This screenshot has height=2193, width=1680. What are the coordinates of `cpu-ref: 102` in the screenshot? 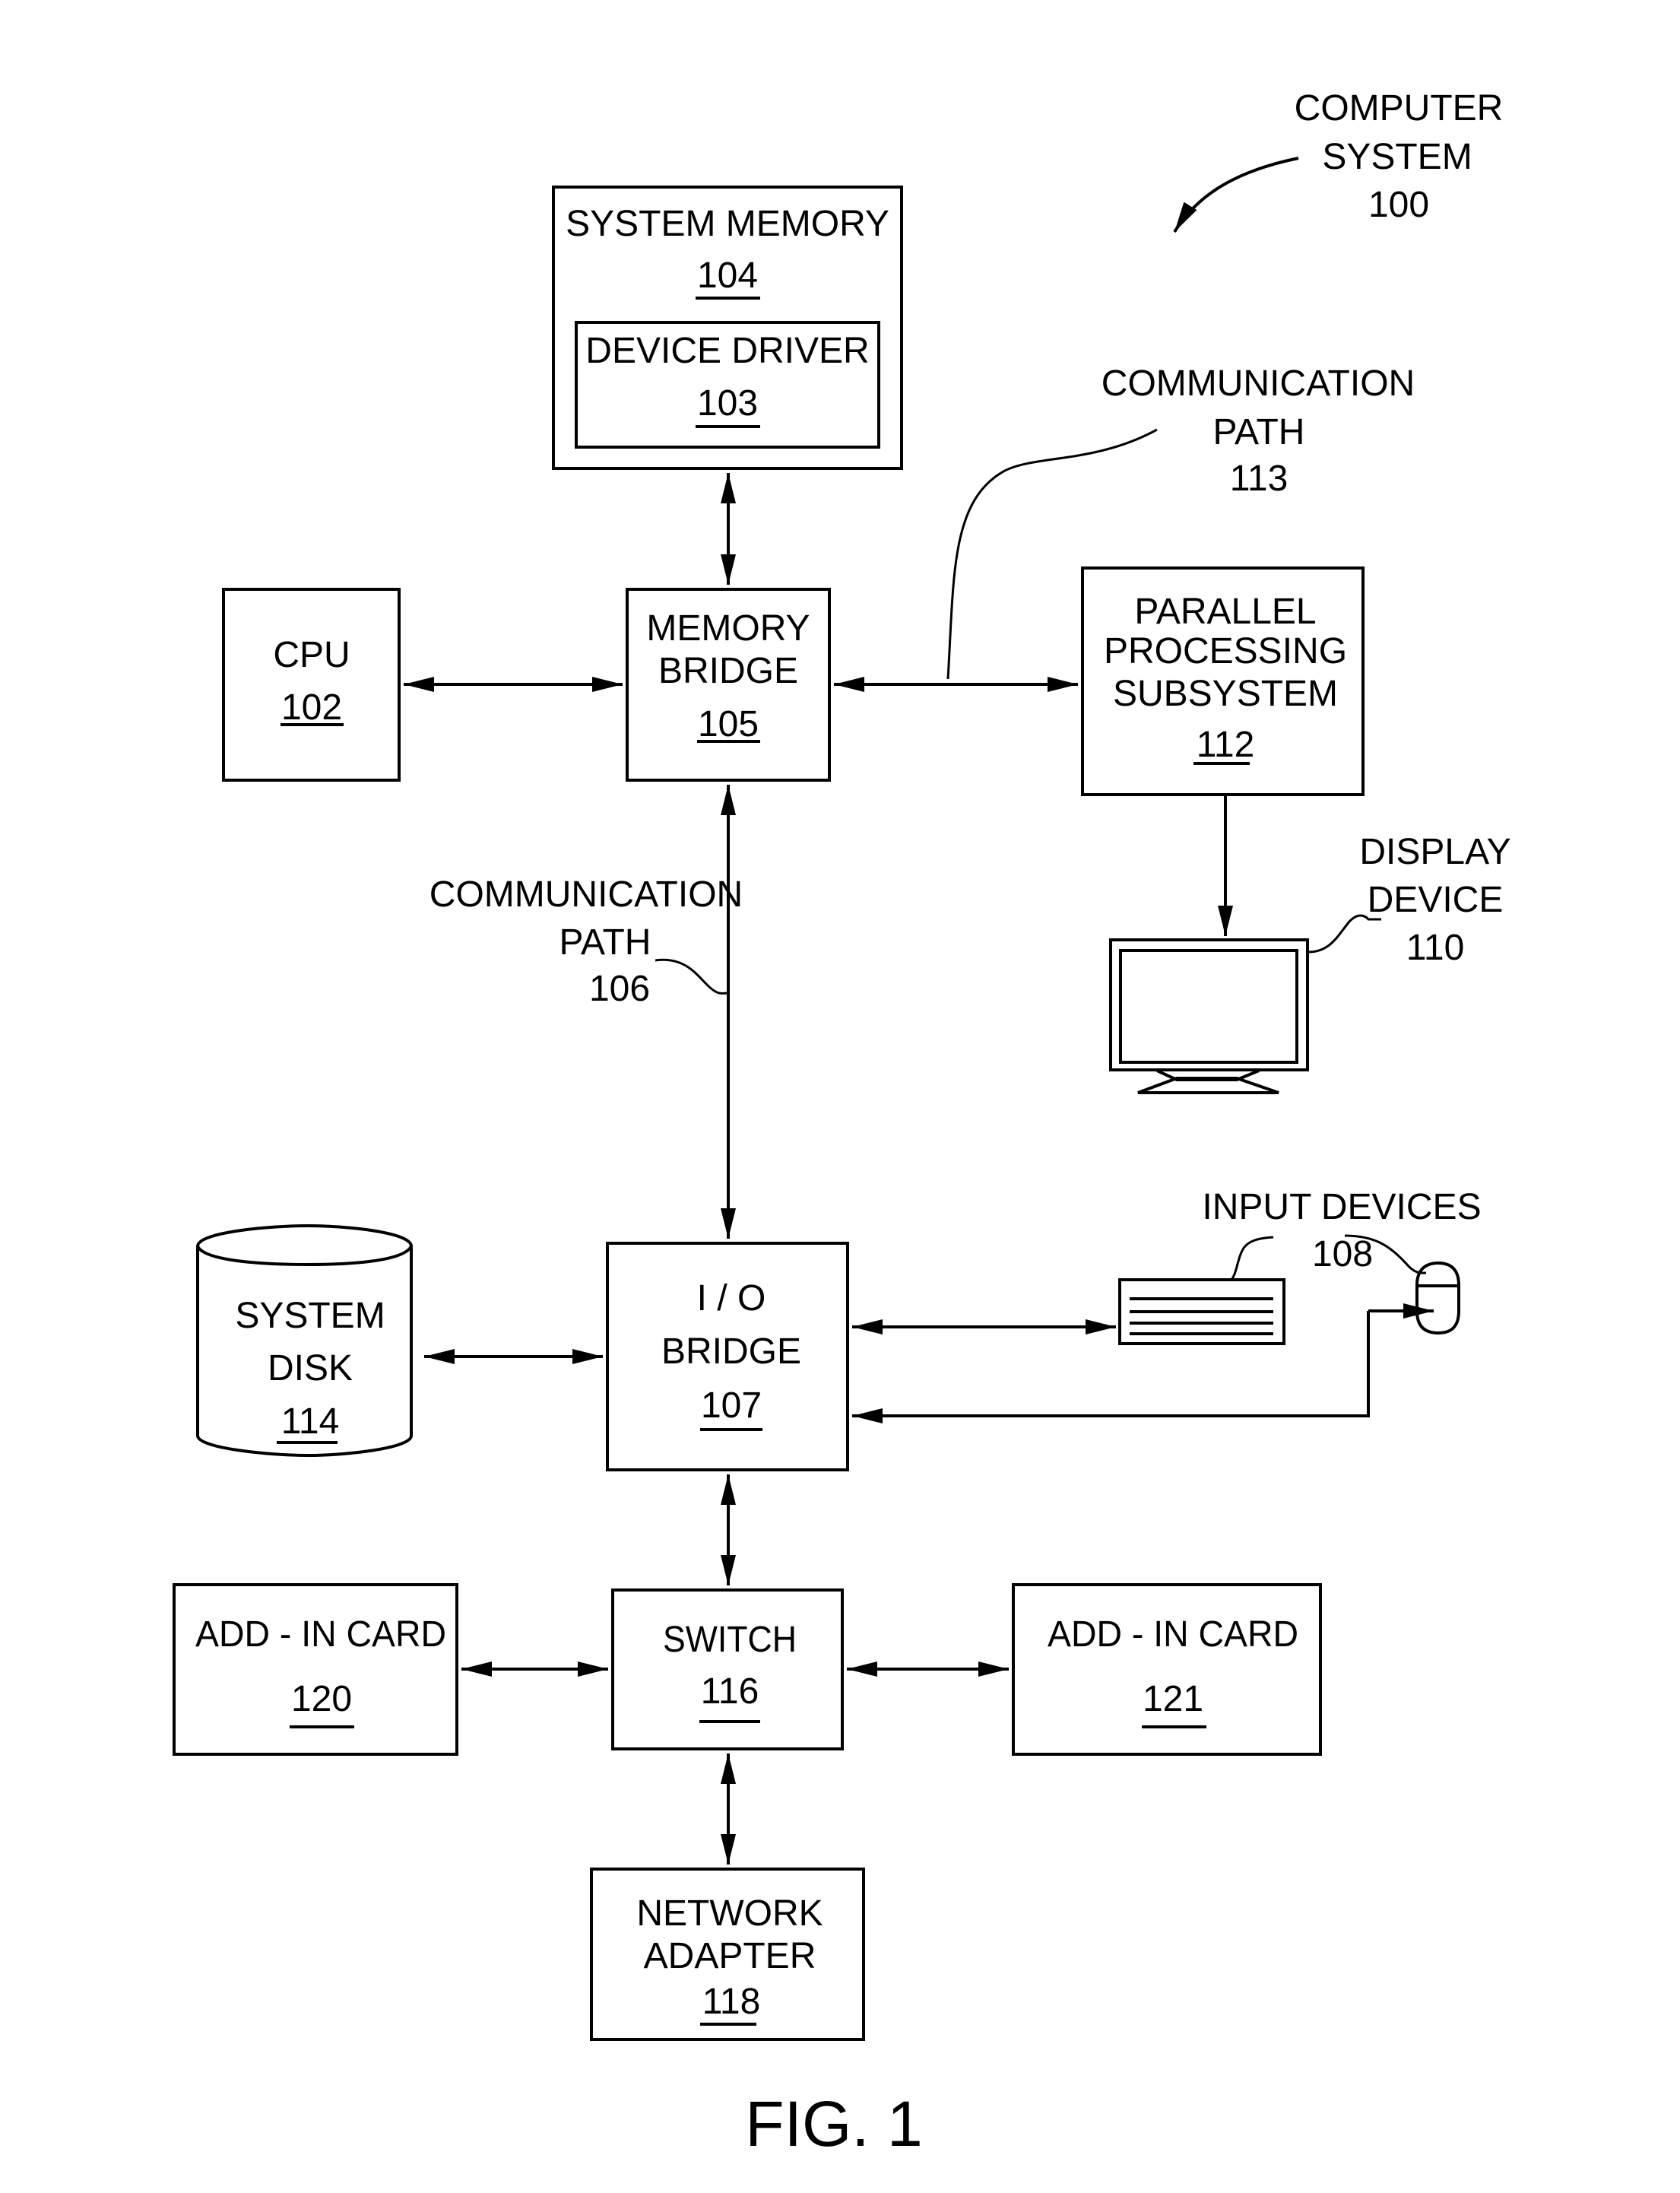 It's located at (311, 707).